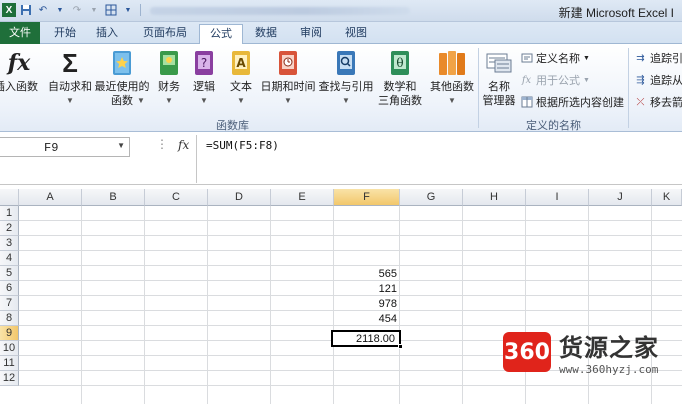  I want to click on row-header: 3, so click(9, 243).